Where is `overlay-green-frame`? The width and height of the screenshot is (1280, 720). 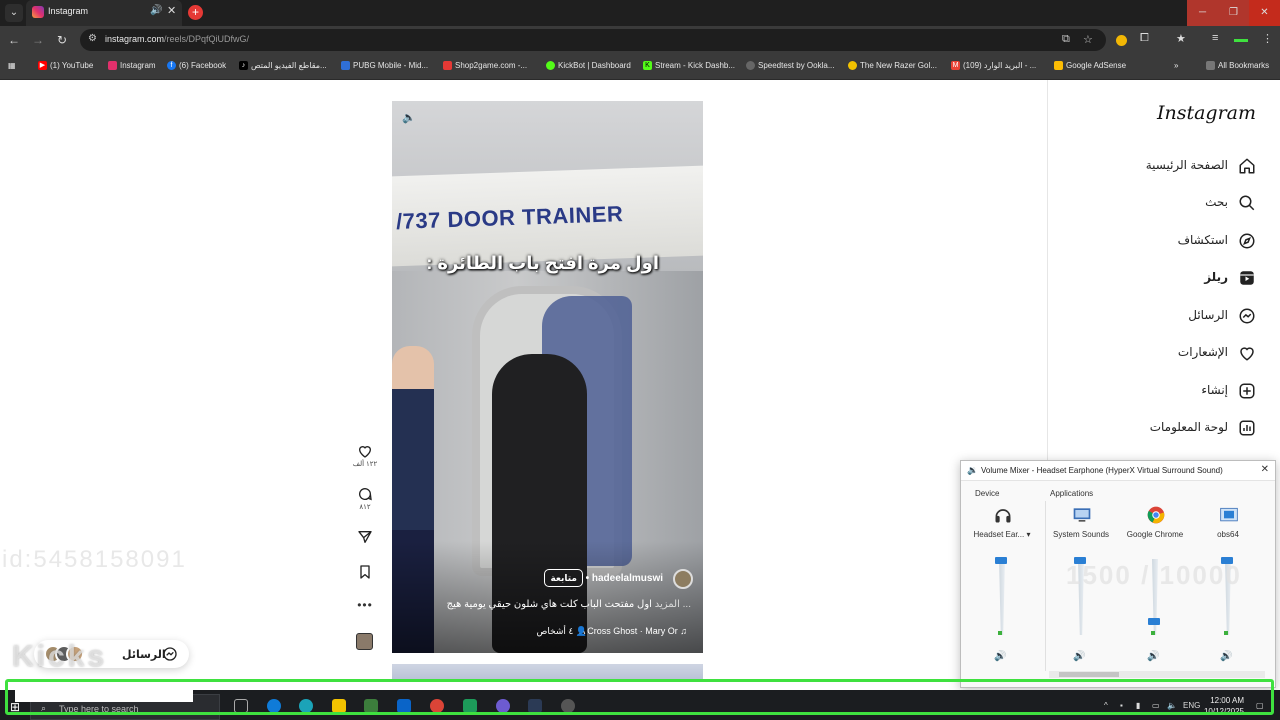 overlay-green-frame is located at coordinates (639, 697).